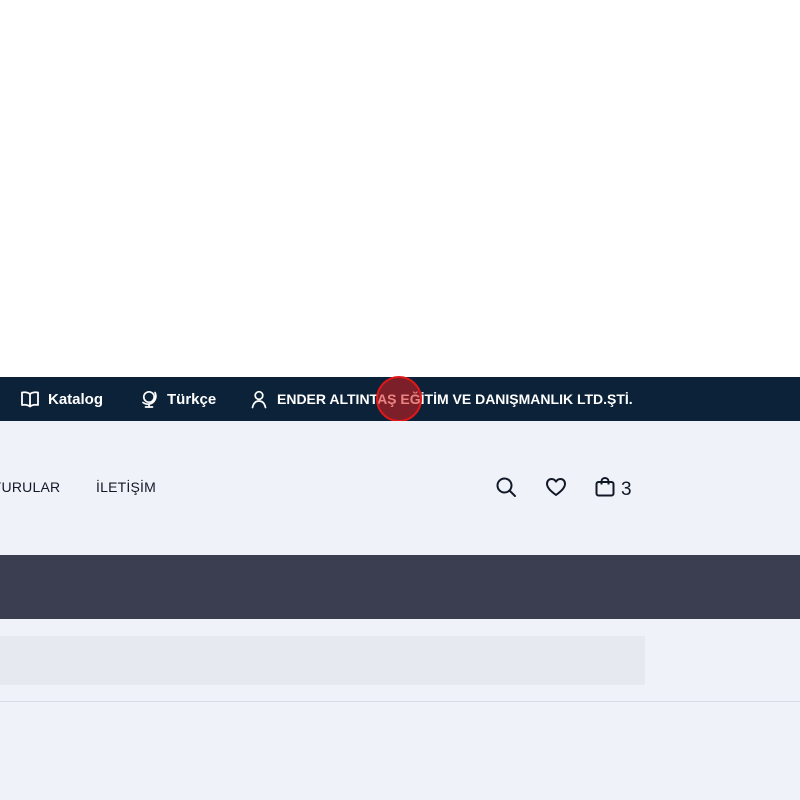 This screenshot has height=800, width=800. I want to click on search-icon, so click(506, 489).